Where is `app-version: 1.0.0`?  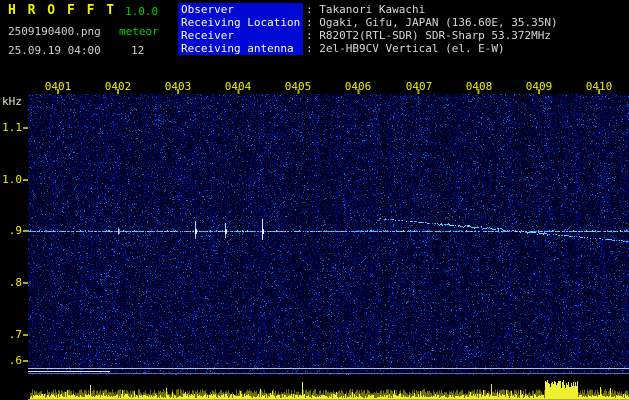
app-version: 1.0.0 is located at coordinates (142, 11).